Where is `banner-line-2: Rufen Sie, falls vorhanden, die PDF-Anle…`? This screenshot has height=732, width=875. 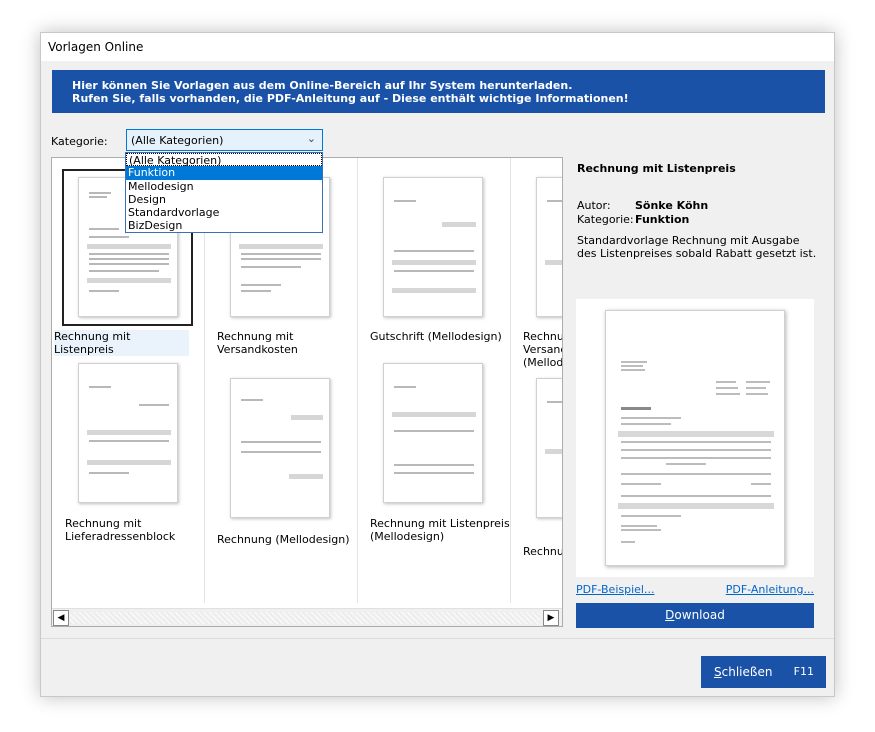 banner-line-2: Rufen Sie, falls vorhanden, die PDF-Anle… is located at coordinates (350, 98).